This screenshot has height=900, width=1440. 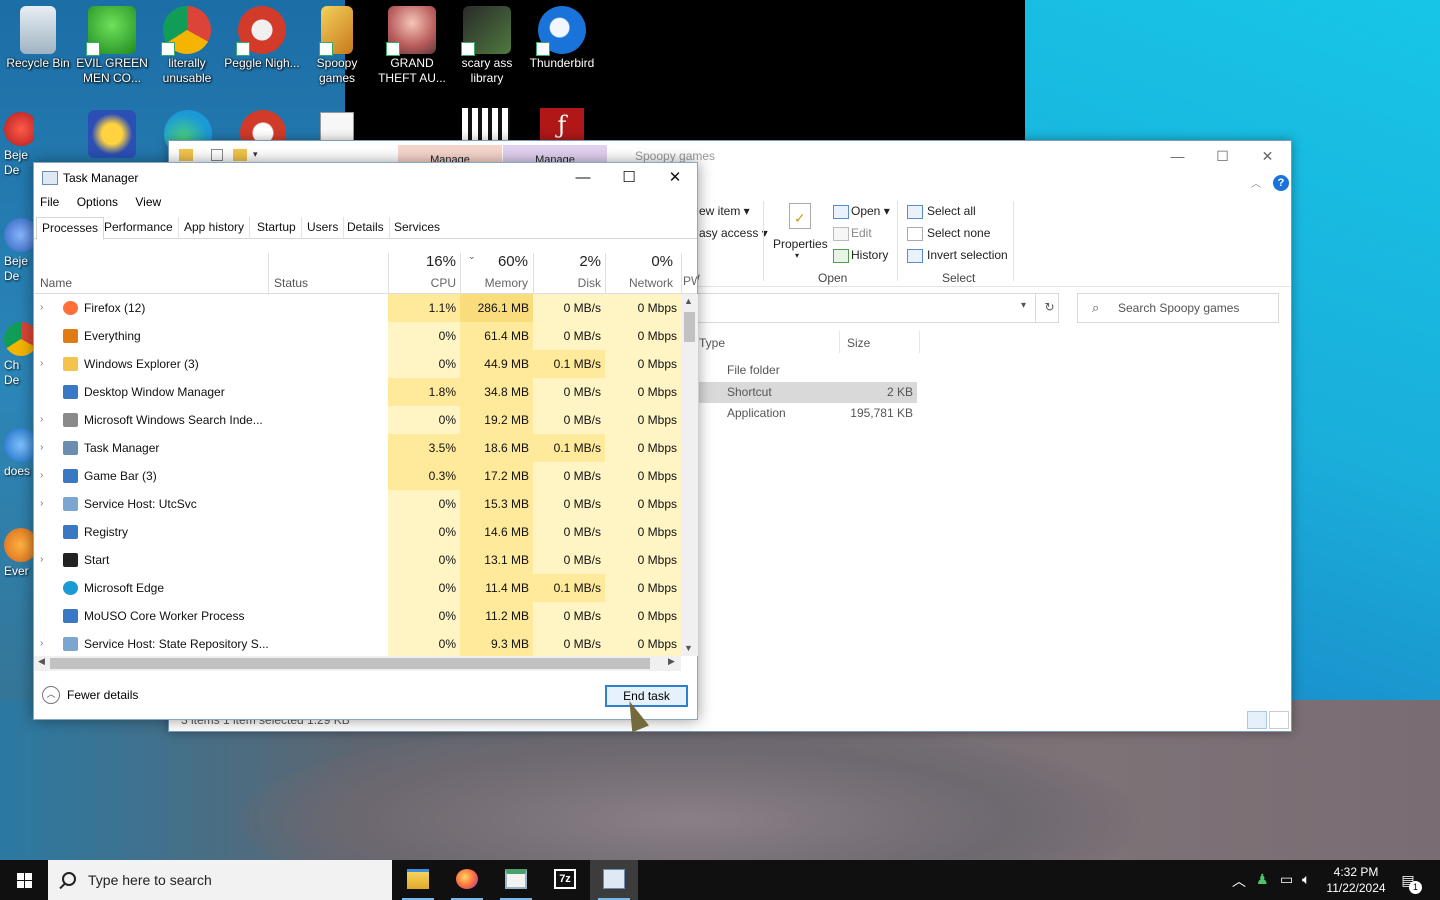 I want to click on column-disk: Disk, so click(x=567, y=283).